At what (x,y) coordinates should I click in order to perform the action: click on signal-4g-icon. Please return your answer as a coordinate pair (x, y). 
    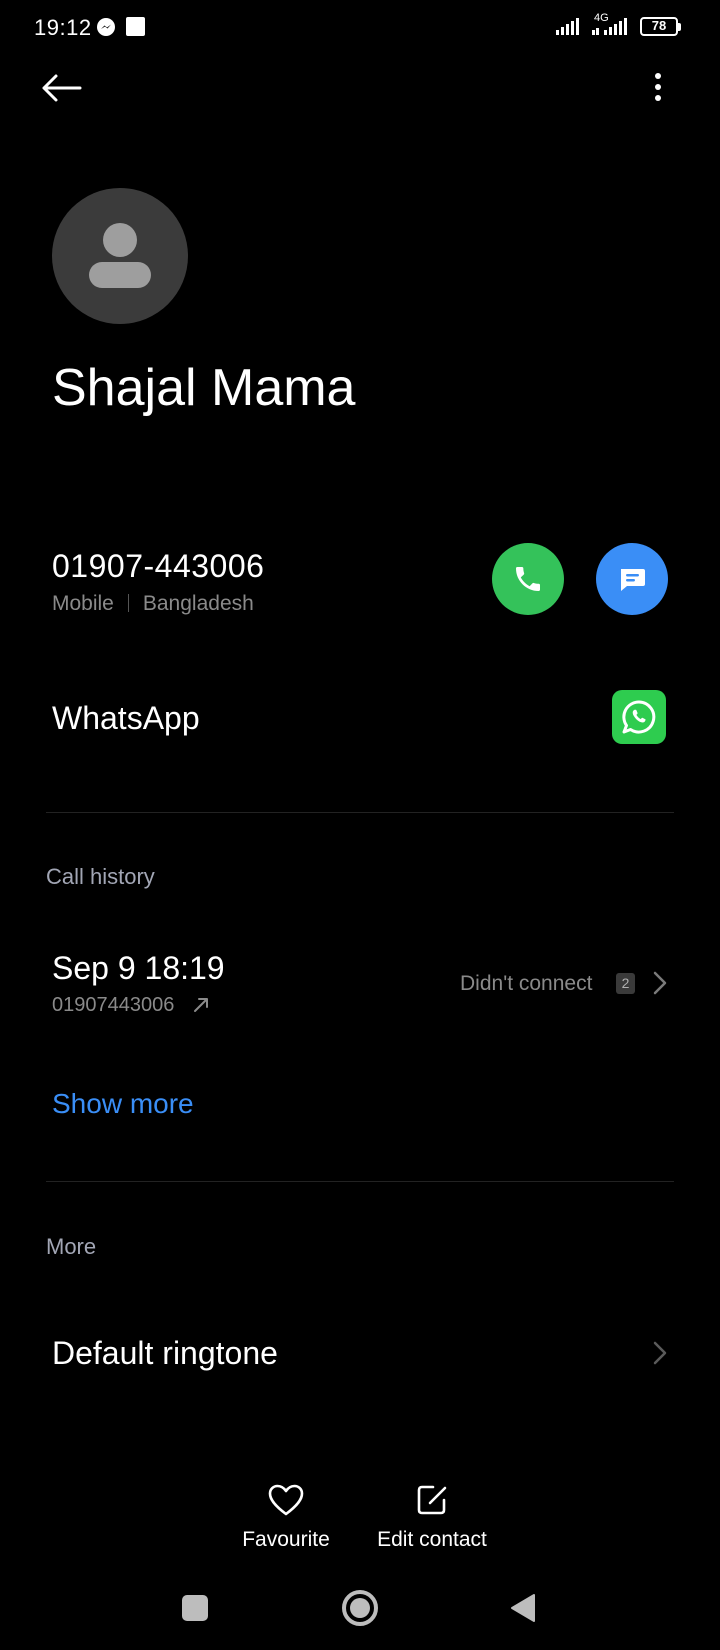
    Looking at the image, I should click on (609, 26).